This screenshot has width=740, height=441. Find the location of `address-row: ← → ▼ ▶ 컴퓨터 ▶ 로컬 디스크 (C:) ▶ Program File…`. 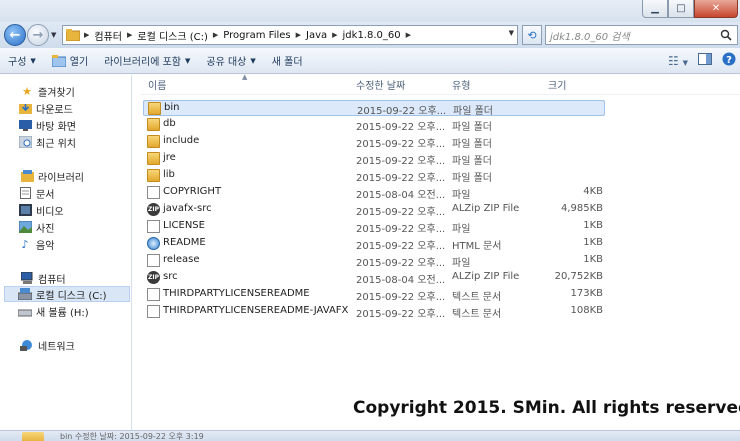

address-row: ← → ▼ ▶ 컴퓨터 ▶ 로컬 디스크 (C:) ▶ Program File… is located at coordinates (370, 35).